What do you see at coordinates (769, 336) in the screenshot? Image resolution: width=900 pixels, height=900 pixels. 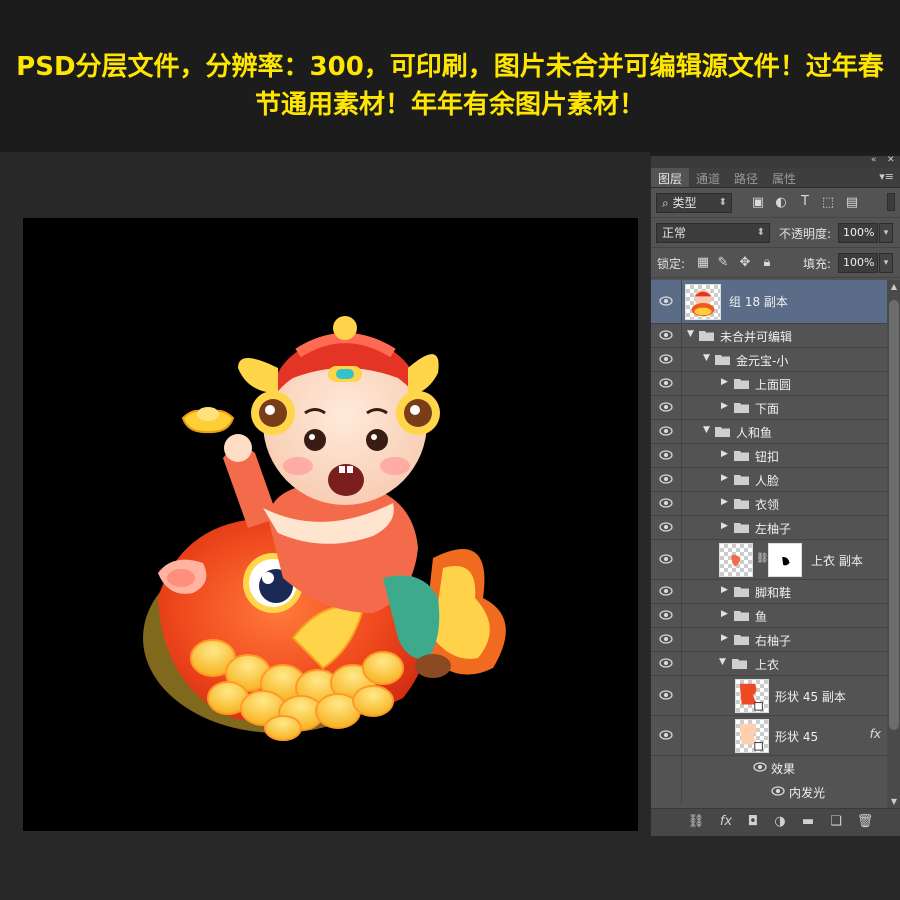 I see `layer-row: ▼ 未合并可编辑` at bounding box center [769, 336].